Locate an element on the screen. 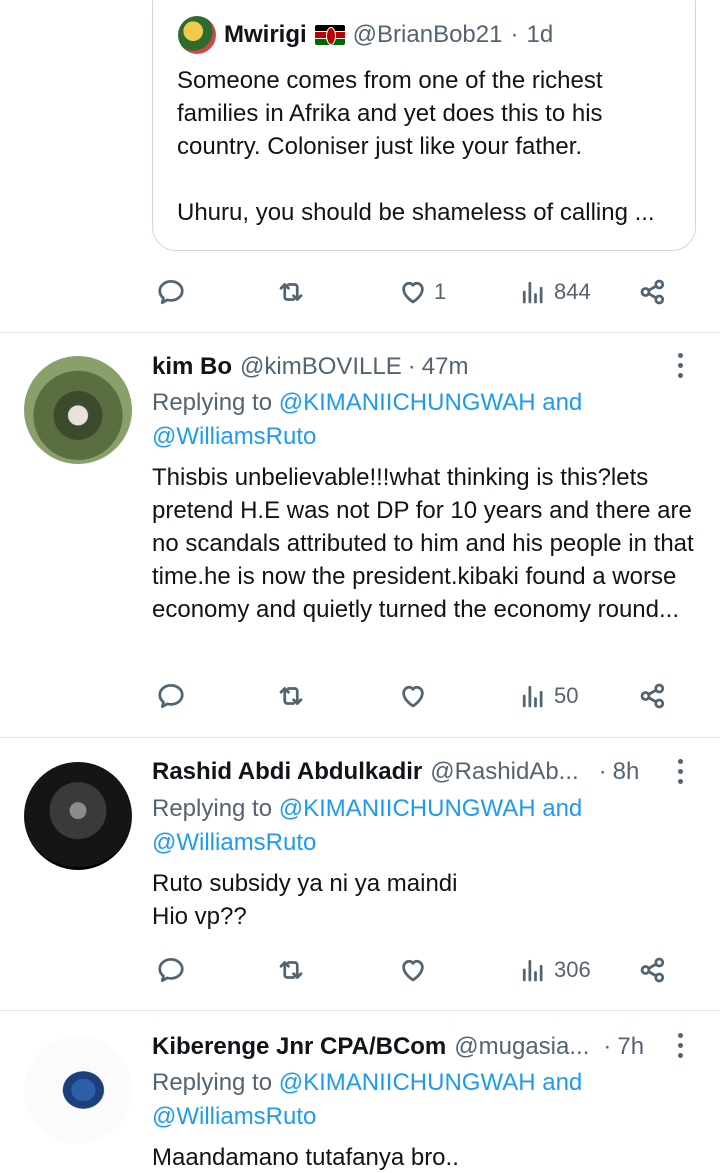  tweet-actions: 50 is located at coordinates (420, 696).